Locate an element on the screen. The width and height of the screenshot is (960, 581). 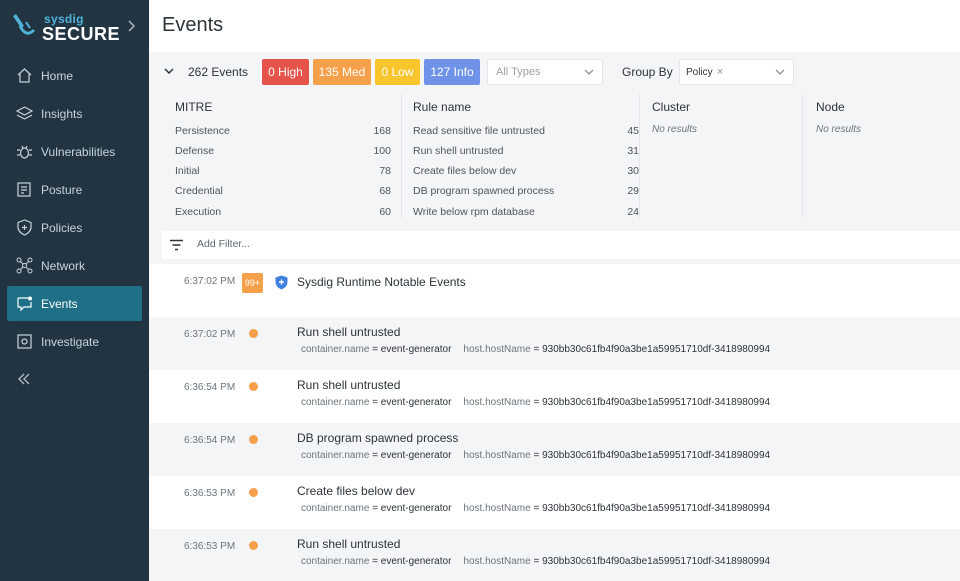
high-severity-filter: 0 High is located at coordinates (285, 72).